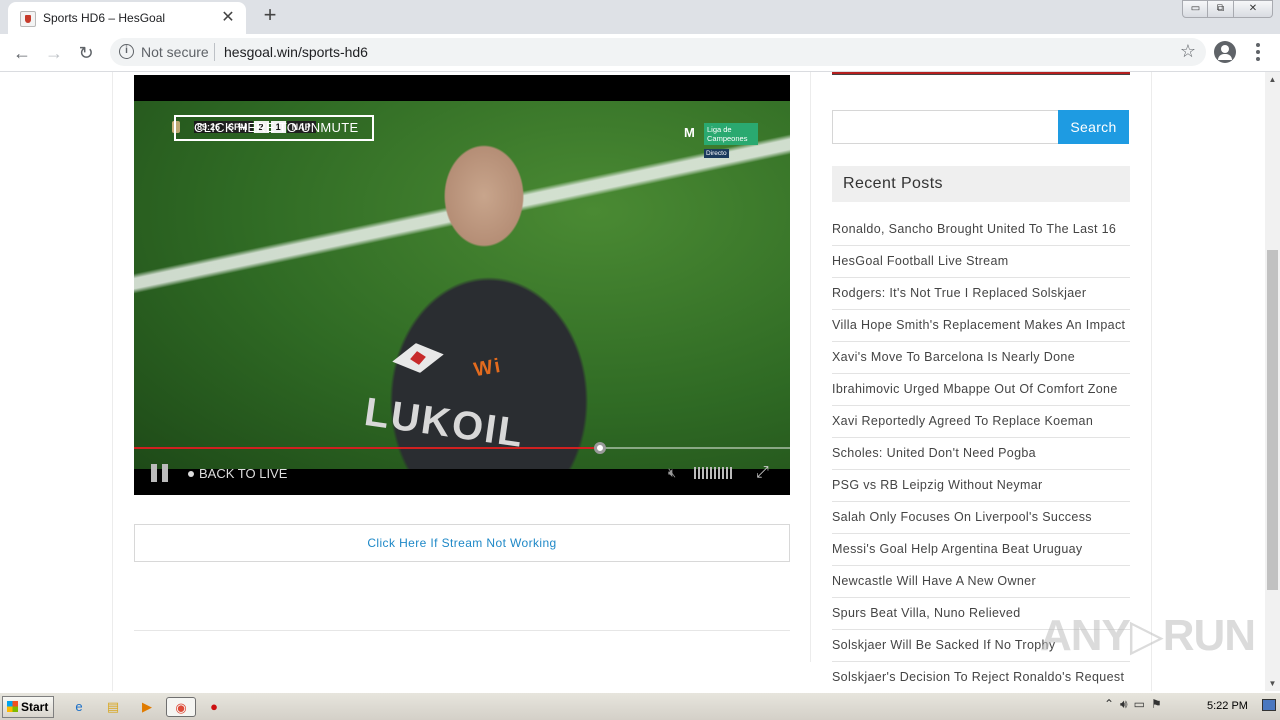  What do you see at coordinates (640, 706) in the screenshot?
I see `windows-taskbar: Start e ▤ ▶ ◉ ● ⌃🔊︎▭⚑ 5:22 PM` at bounding box center [640, 706].